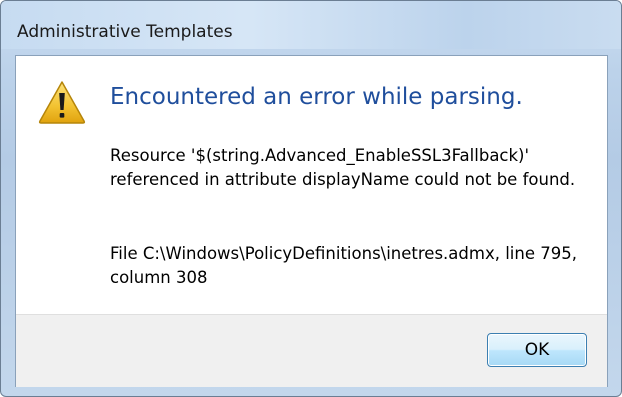 This screenshot has height=397, width=622. What do you see at coordinates (316, 97) in the screenshot?
I see `main-instruction: Encountered an error while parsing.` at bounding box center [316, 97].